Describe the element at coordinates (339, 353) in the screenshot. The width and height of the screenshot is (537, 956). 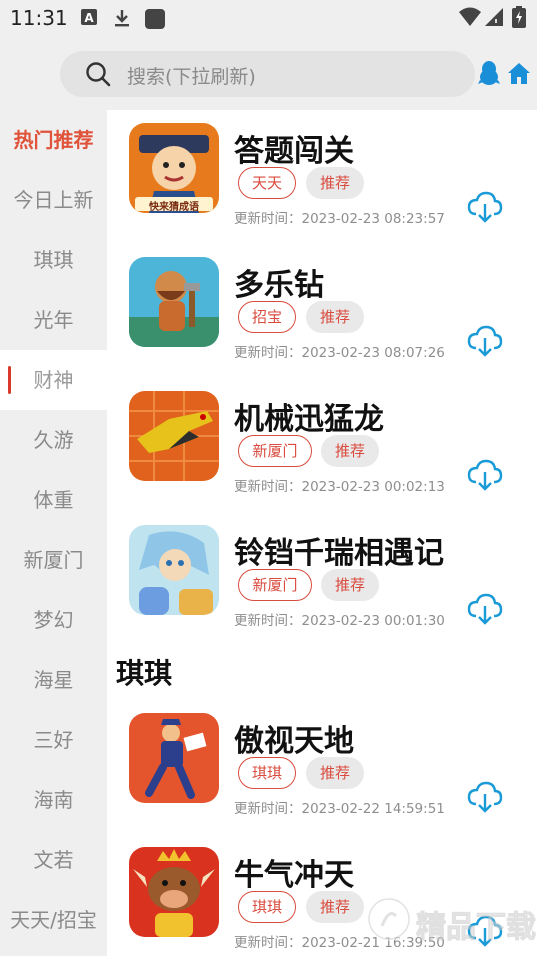
I see `update-time: 更新时间：2023-02-23 08:07:26` at that location.